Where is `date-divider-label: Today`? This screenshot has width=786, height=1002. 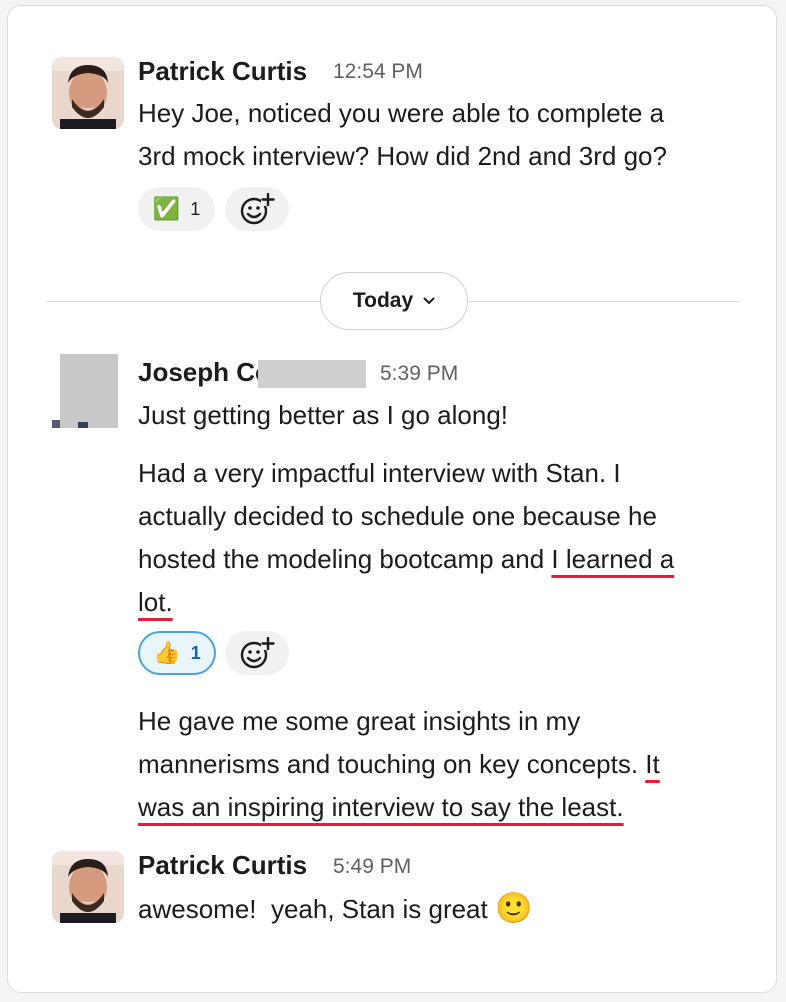 date-divider-label: Today is located at coordinates (383, 300).